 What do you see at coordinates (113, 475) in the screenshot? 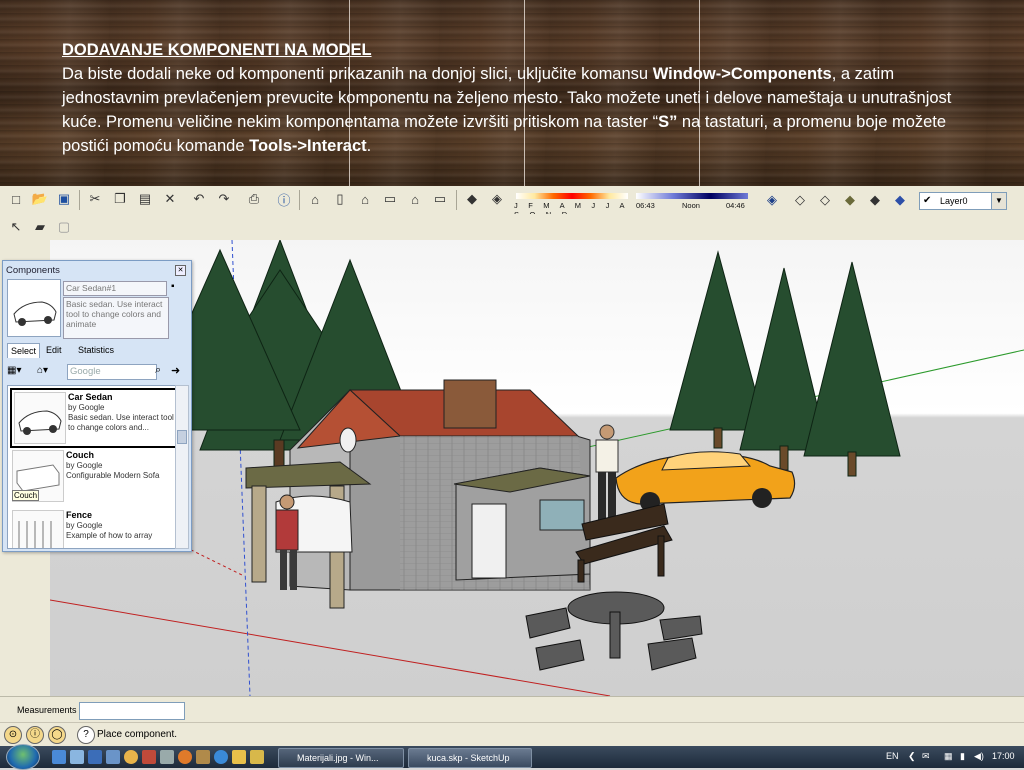
I see `item-desc: Configurable Modern Sofa` at bounding box center [113, 475].